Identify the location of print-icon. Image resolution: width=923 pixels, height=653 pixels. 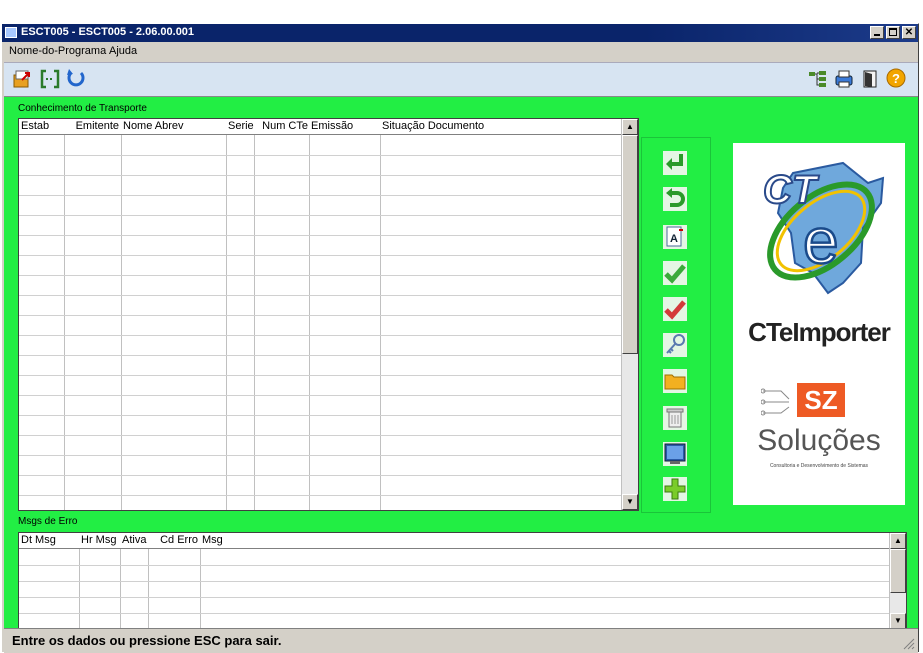
(844, 79).